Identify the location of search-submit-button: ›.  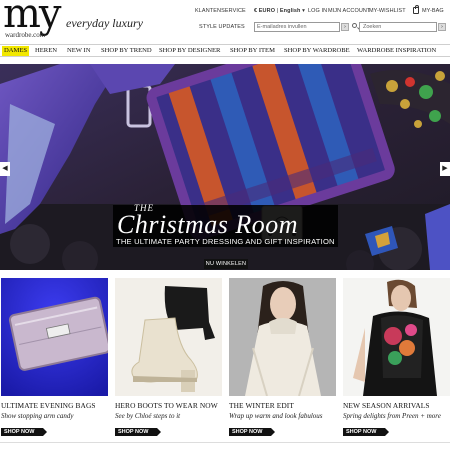
(442, 27).